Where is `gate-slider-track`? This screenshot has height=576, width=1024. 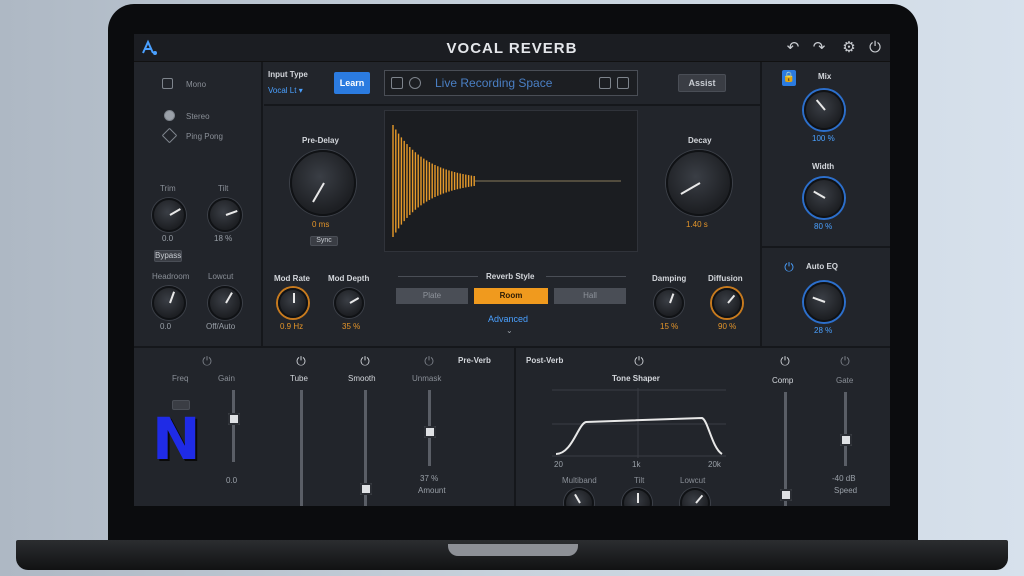 gate-slider-track is located at coordinates (845, 429).